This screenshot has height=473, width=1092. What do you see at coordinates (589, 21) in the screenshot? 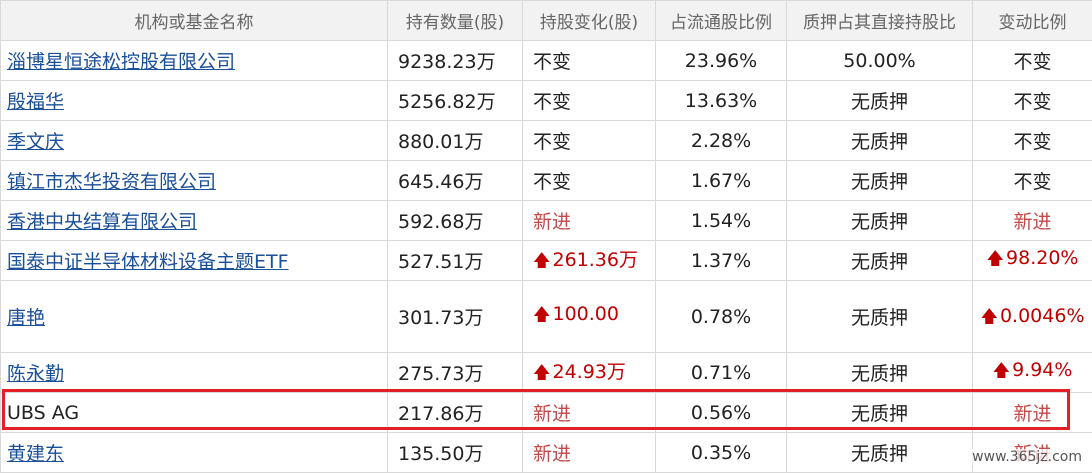
I see `header-change: 持股变化(股)` at bounding box center [589, 21].